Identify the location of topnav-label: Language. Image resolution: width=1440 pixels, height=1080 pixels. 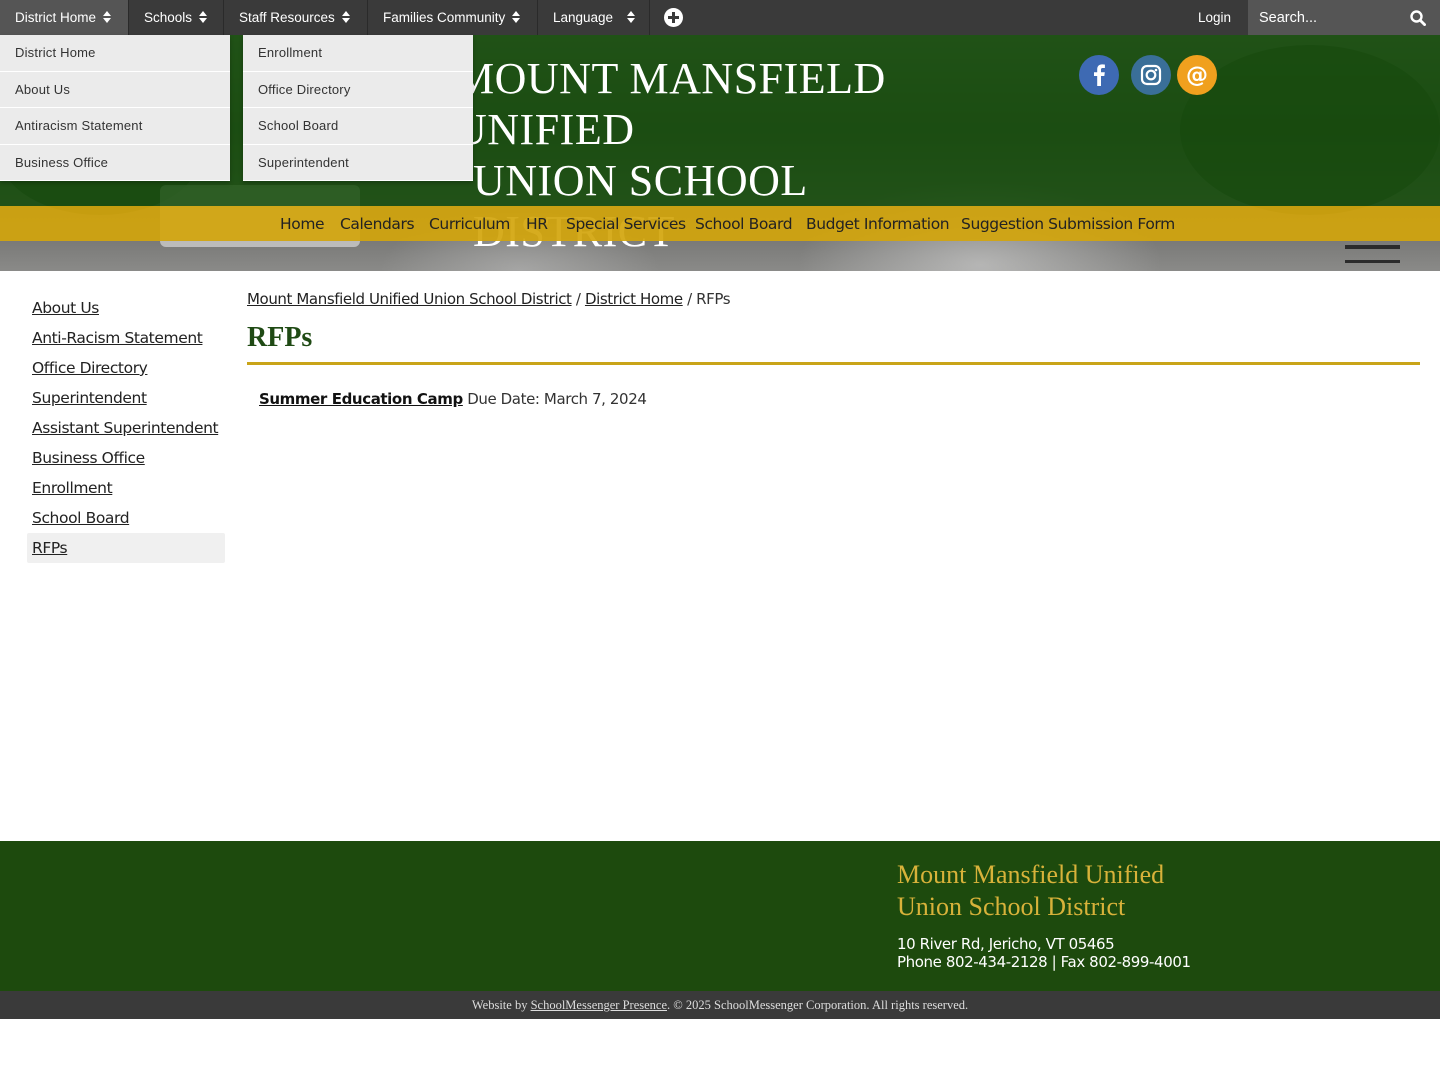
(583, 17).